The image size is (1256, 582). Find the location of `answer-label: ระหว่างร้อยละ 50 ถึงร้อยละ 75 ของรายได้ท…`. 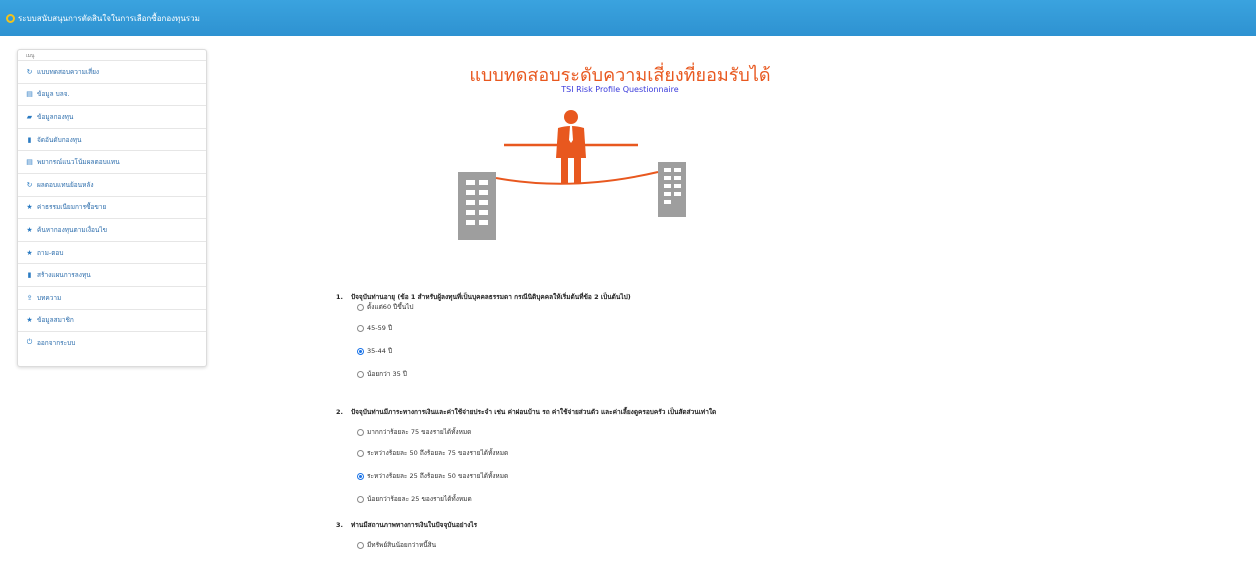

answer-label: ระหว่างร้อยละ 50 ถึงร้อยละ 75 ของรายได้ท… is located at coordinates (438, 453).